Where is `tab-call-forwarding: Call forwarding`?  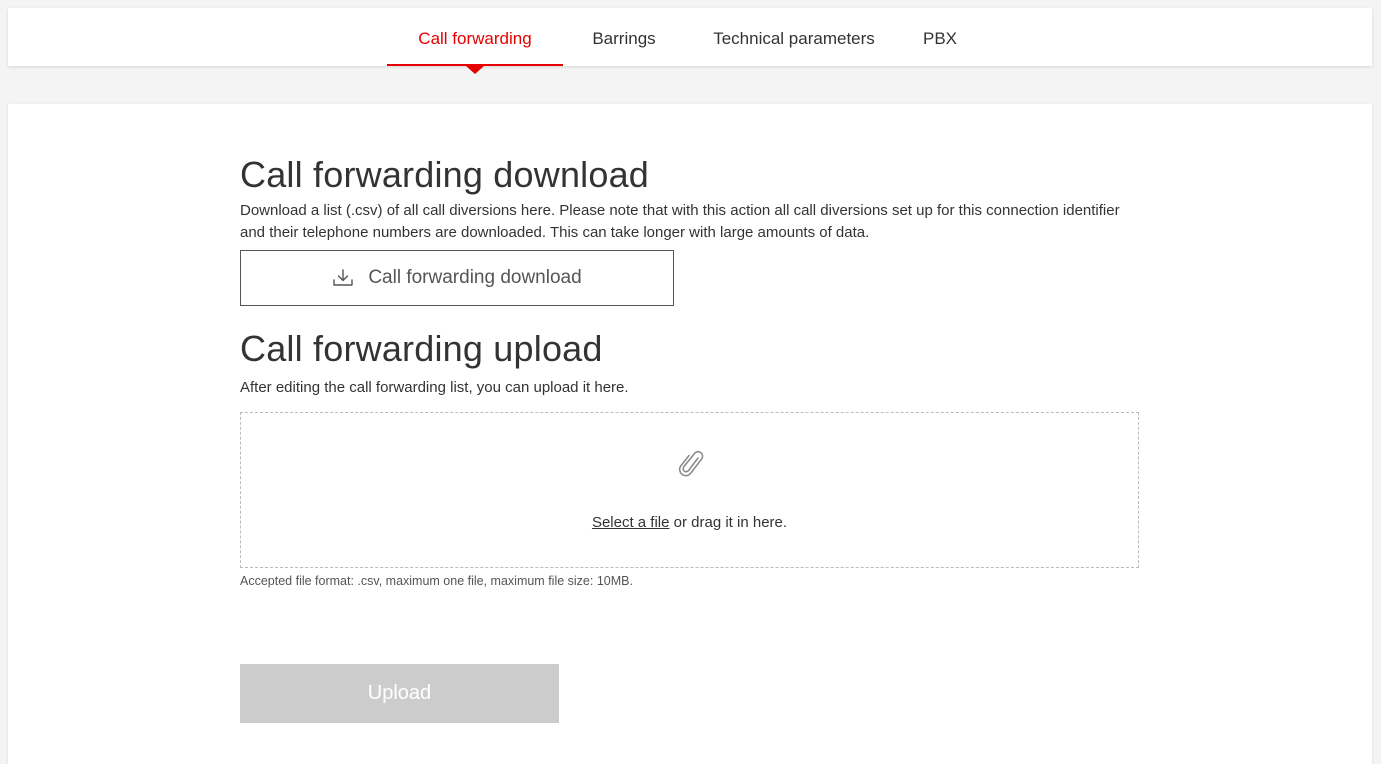
tab-call-forwarding: Call forwarding is located at coordinates (475, 41).